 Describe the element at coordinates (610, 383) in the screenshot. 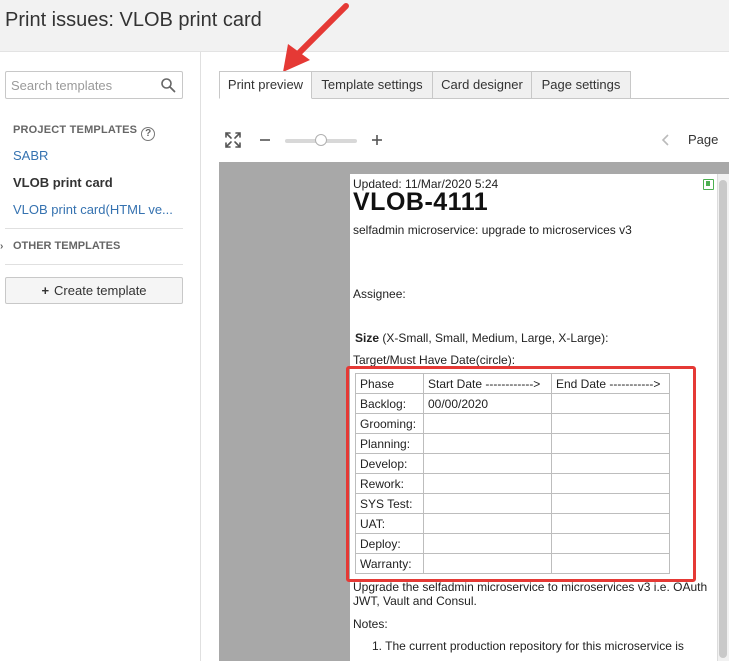

I see `table-header: End Date ----------->` at that location.